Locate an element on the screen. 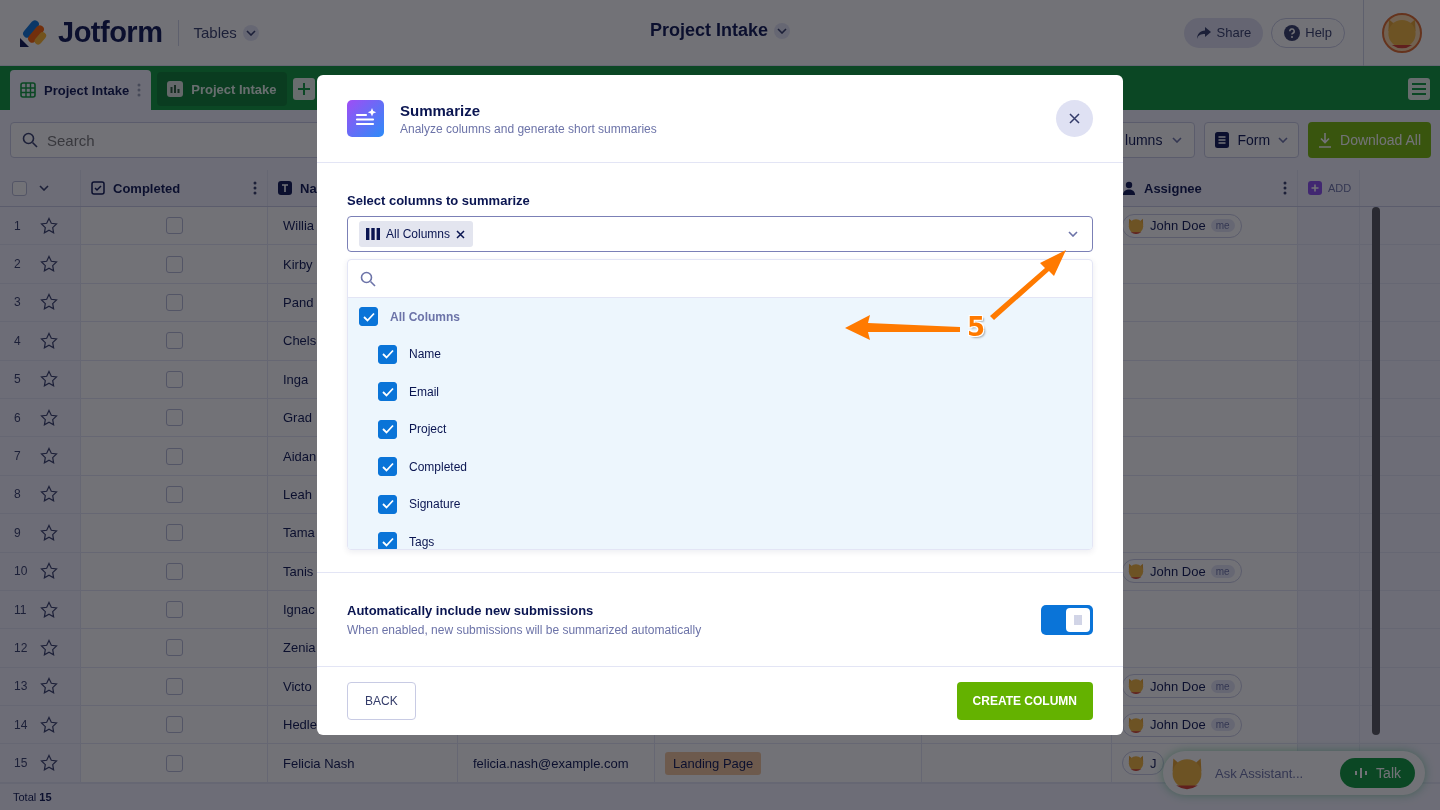 The image size is (1440, 810). workspace-dropdown: Tables is located at coordinates (226, 32).